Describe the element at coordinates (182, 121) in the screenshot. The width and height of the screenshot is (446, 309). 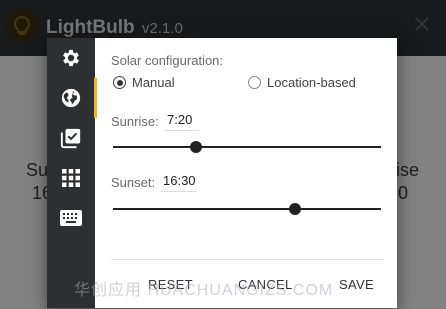
I see `sunrise-time-field` at that location.